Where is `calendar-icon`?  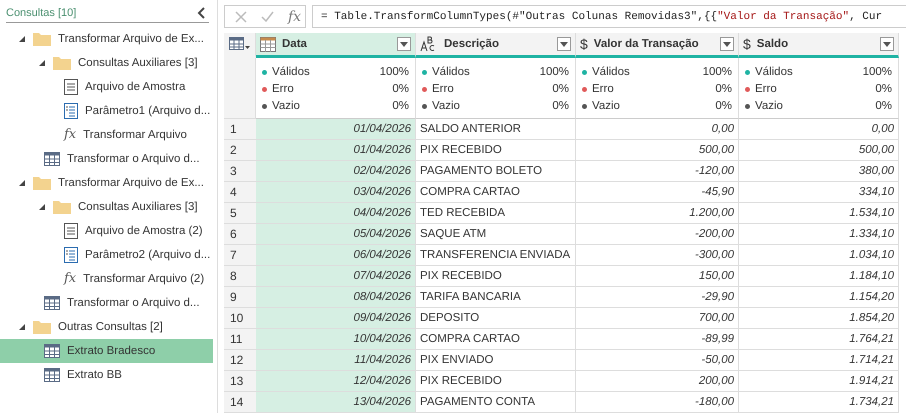
calendar-icon is located at coordinates (268, 44).